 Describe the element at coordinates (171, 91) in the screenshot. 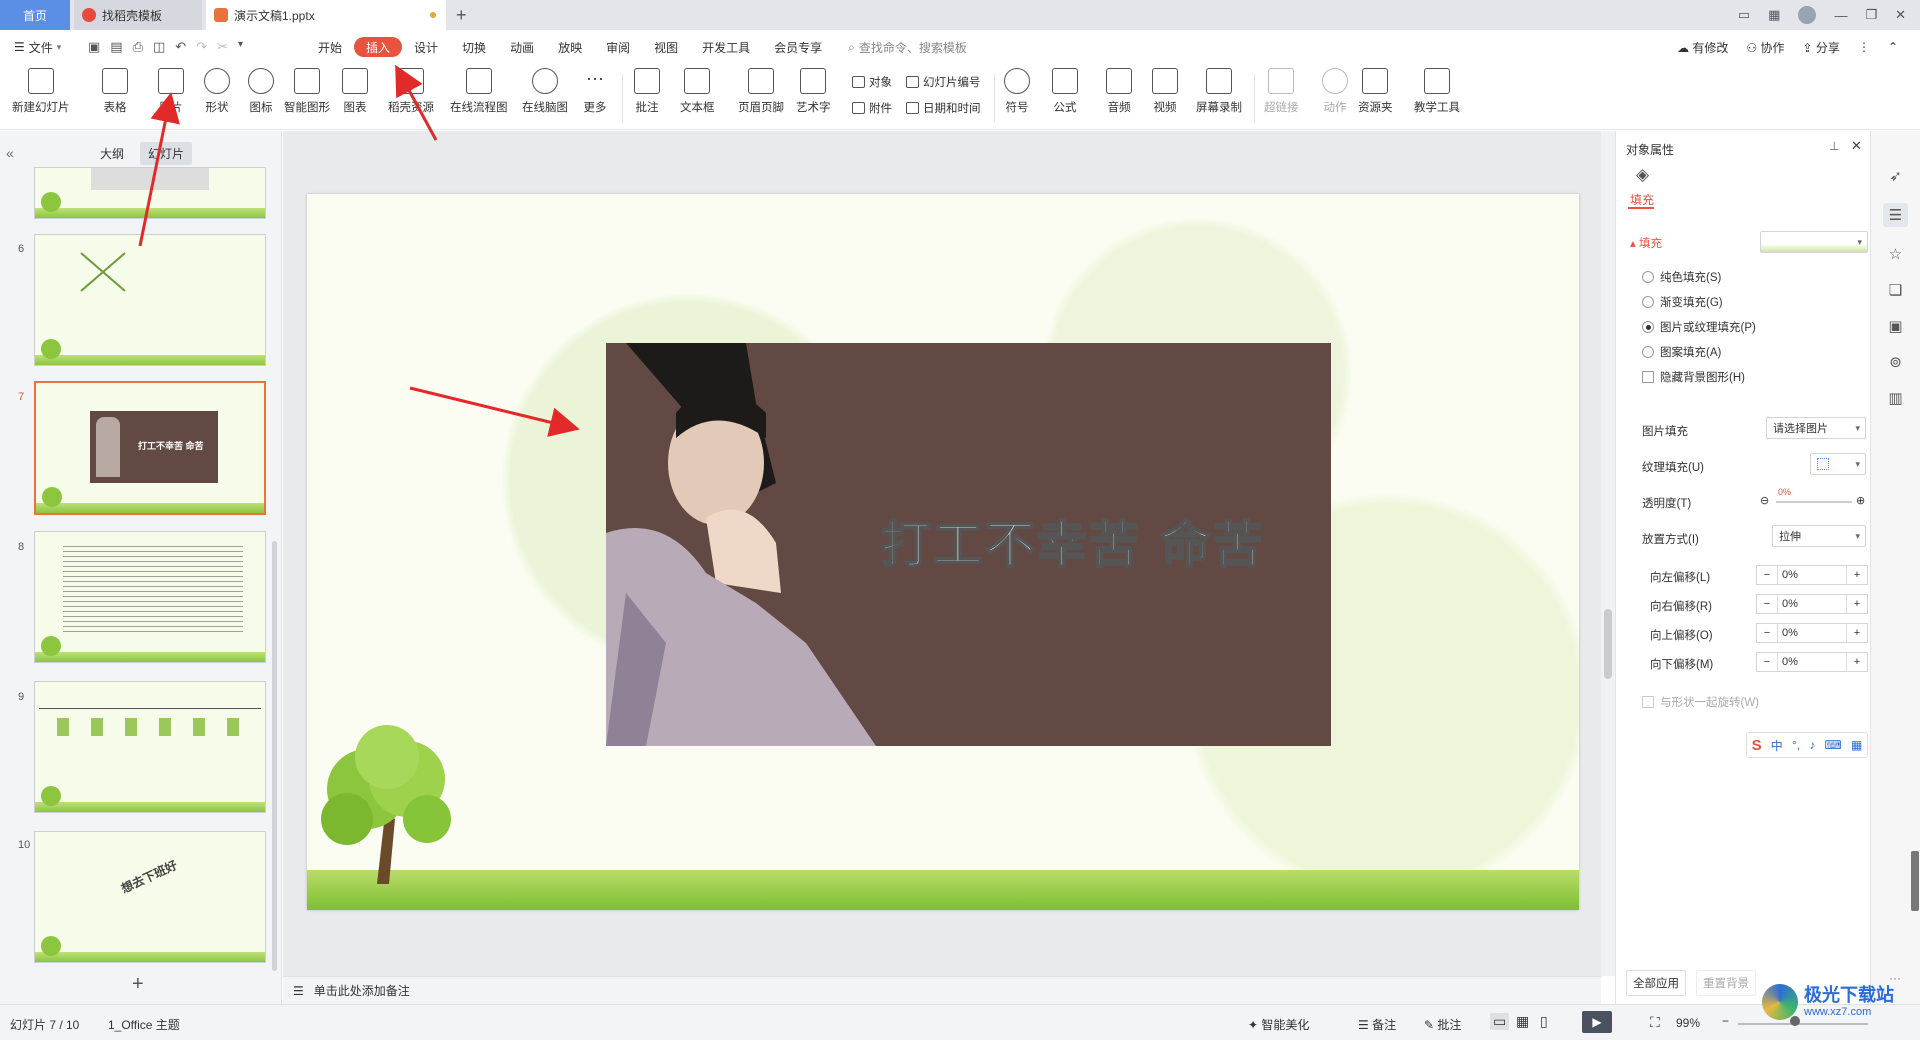

I see `picture-button: 图片` at that location.